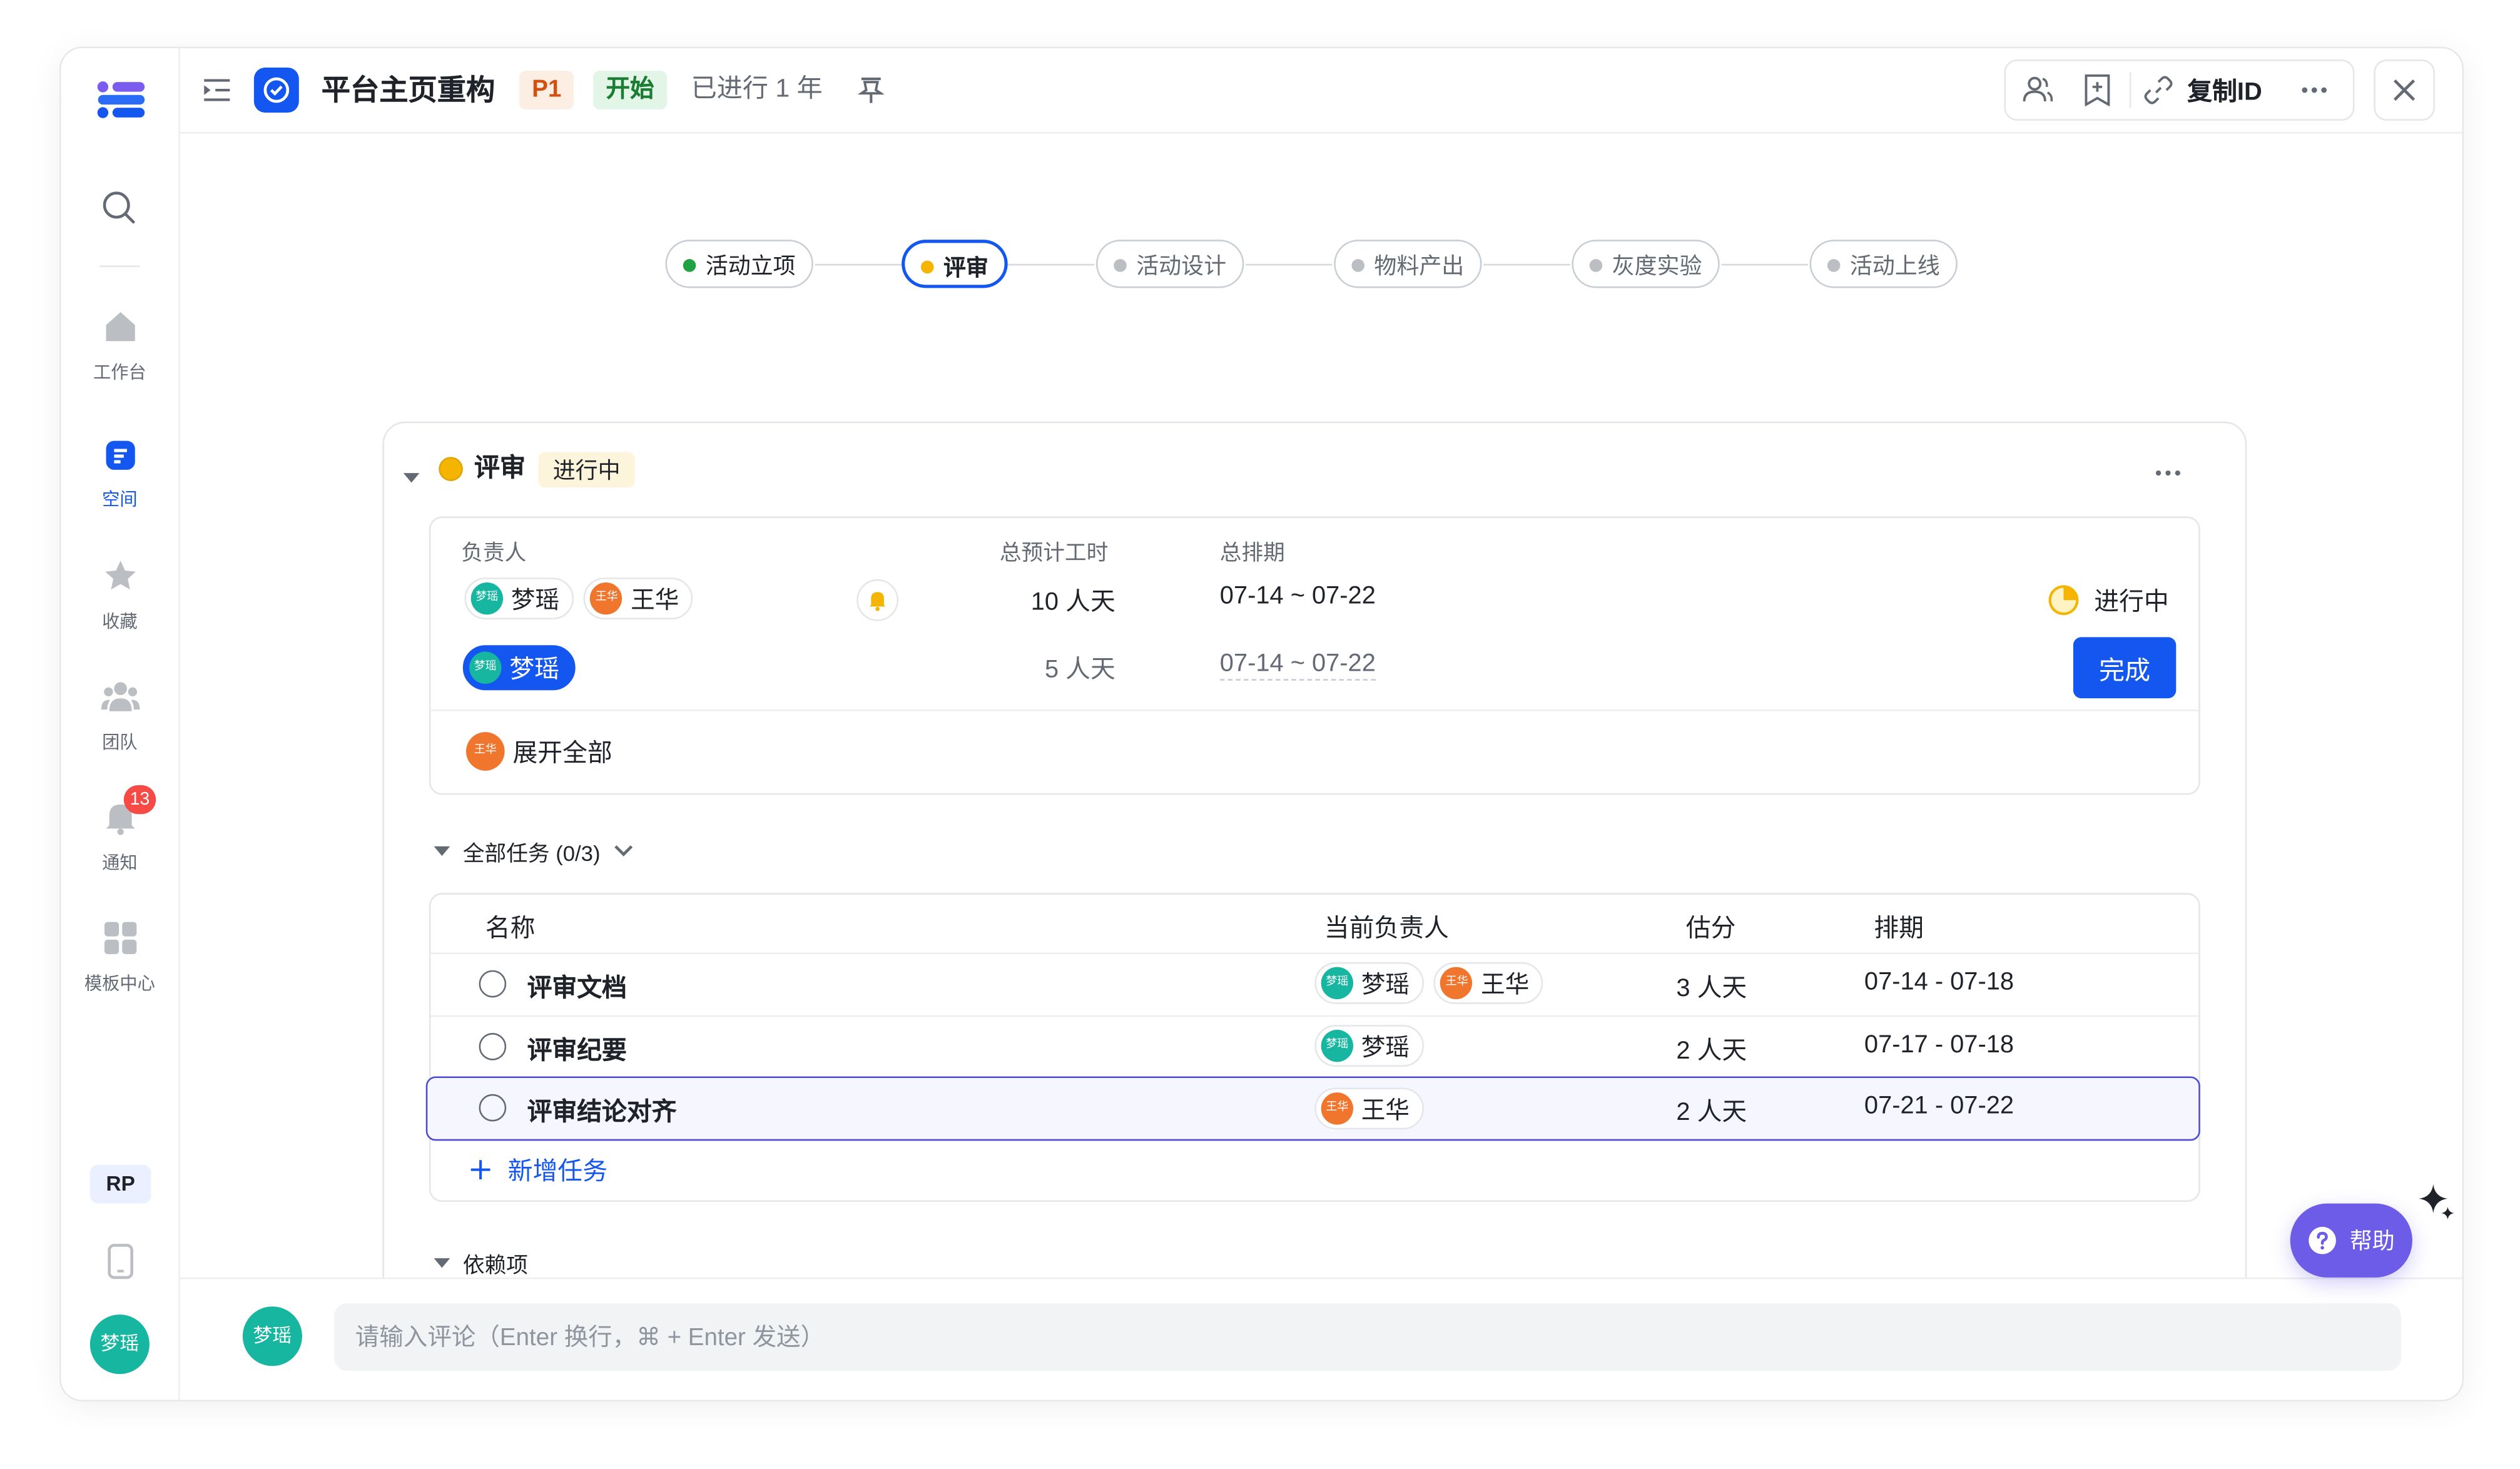 The height and width of the screenshot is (1469, 2520). I want to click on expand-all-button: 王华 展开全部, so click(538, 751).